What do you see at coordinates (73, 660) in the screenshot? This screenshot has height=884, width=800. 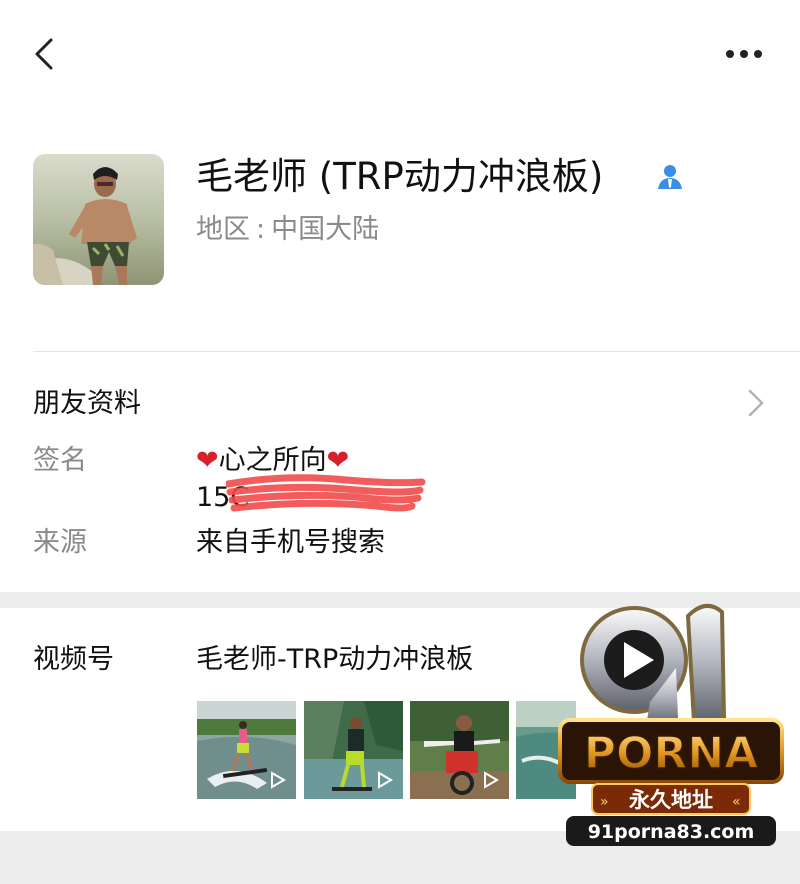 I see `channels-label: 视频号` at bounding box center [73, 660].